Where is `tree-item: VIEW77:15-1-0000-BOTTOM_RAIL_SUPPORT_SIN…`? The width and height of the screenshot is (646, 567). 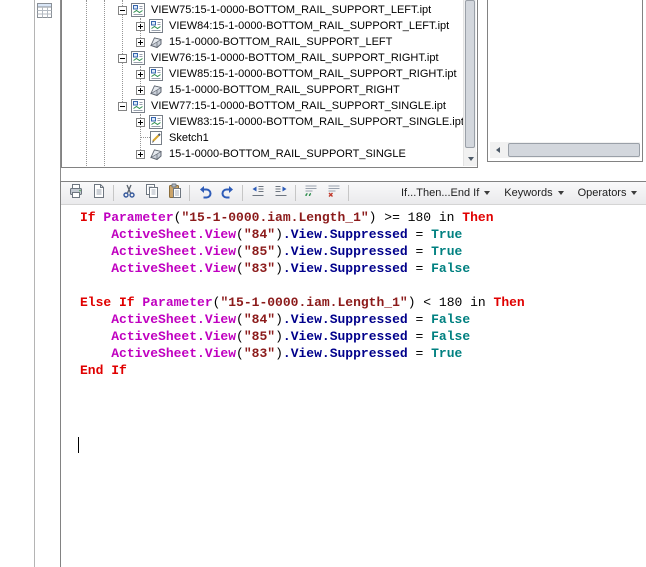
tree-item: VIEW77:15-1-0000-BOTTOM_RAIL_SUPPORT_SIN… is located at coordinates (262, 106).